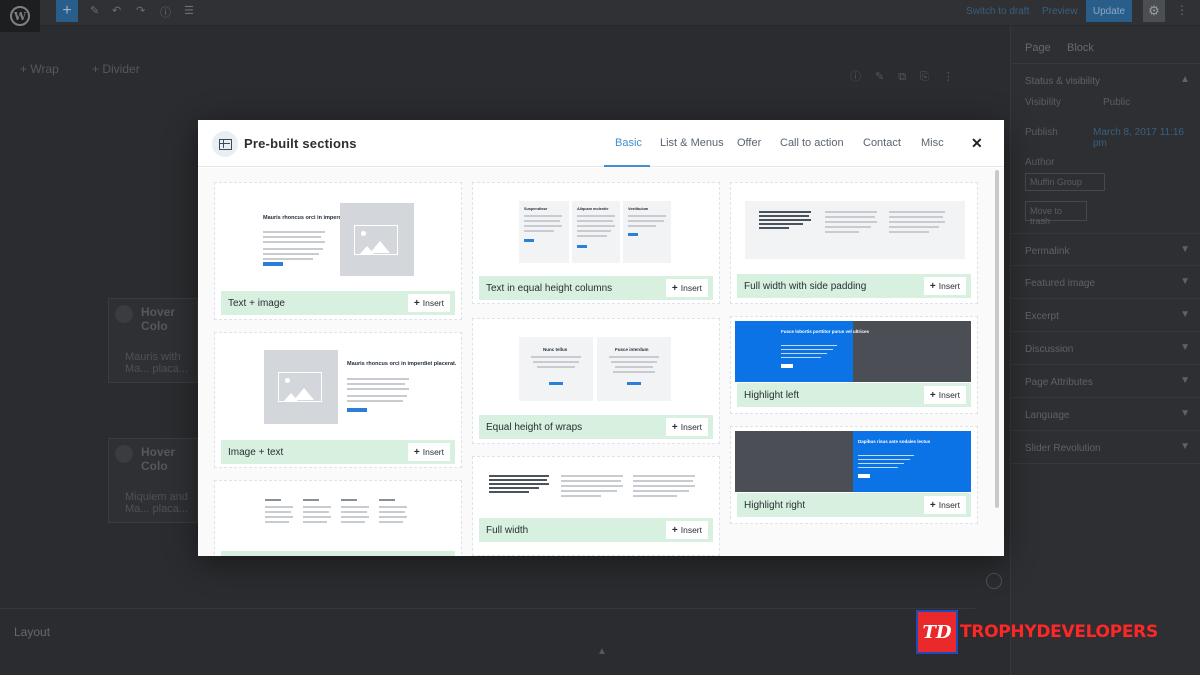 This screenshot has height=675, width=1200. What do you see at coordinates (256, 452) in the screenshot?
I see `section-name: Image + text` at bounding box center [256, 452].